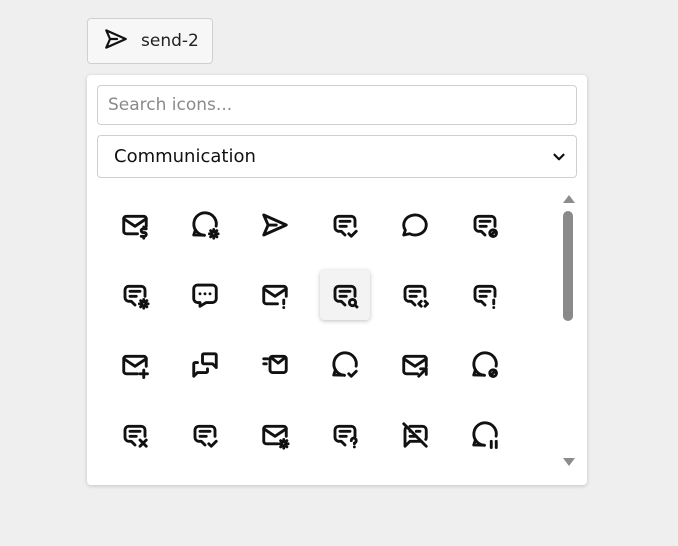 Image resolution: width=678 pixels, height=546 pixels. Describe the element at coordinates (569, 199) in the screenshot. I see `scroll-up-arrow` at that location.